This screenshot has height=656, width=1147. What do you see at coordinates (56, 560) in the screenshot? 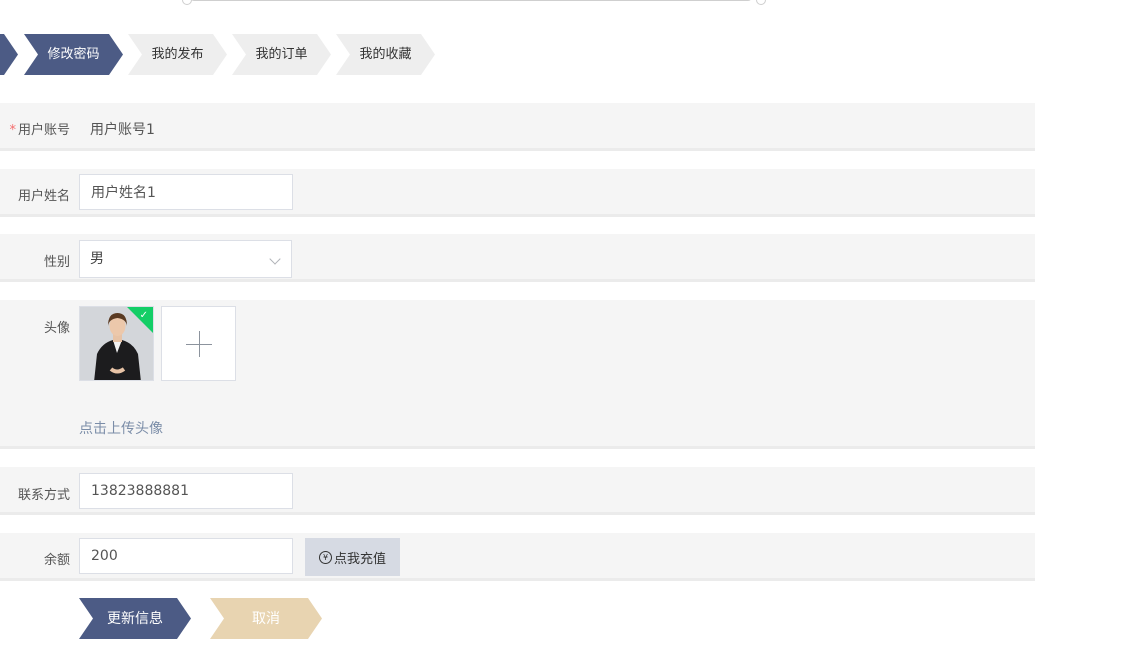
I see `balance-label: 余额` at bounding box center [56, 560].